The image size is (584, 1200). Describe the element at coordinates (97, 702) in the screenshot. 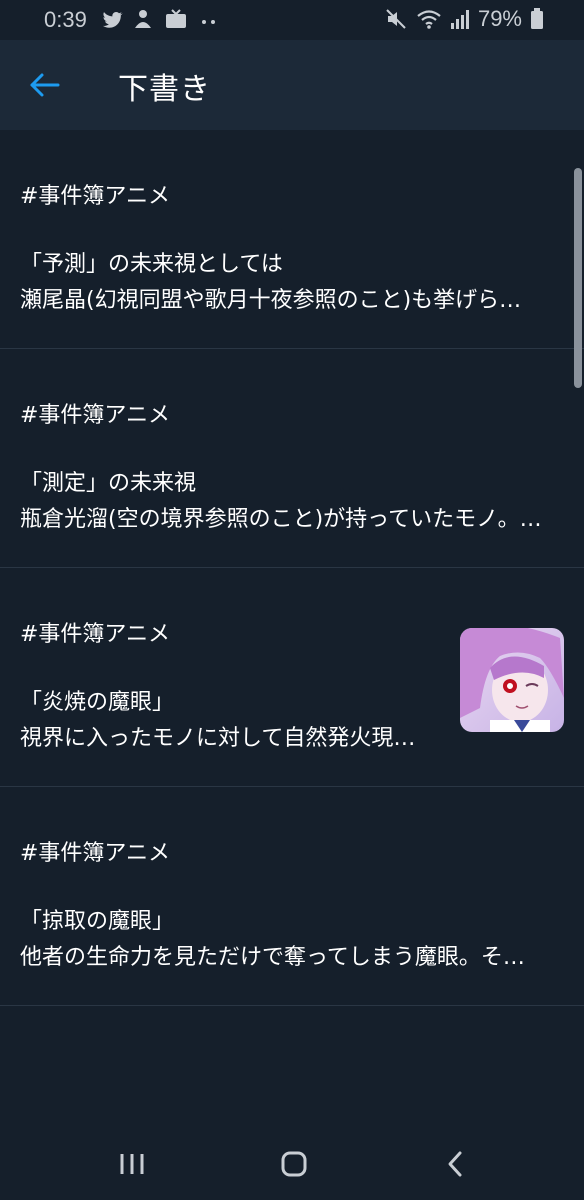

I see `draft-line-1: 「炎焼の魔眼」` at that location.